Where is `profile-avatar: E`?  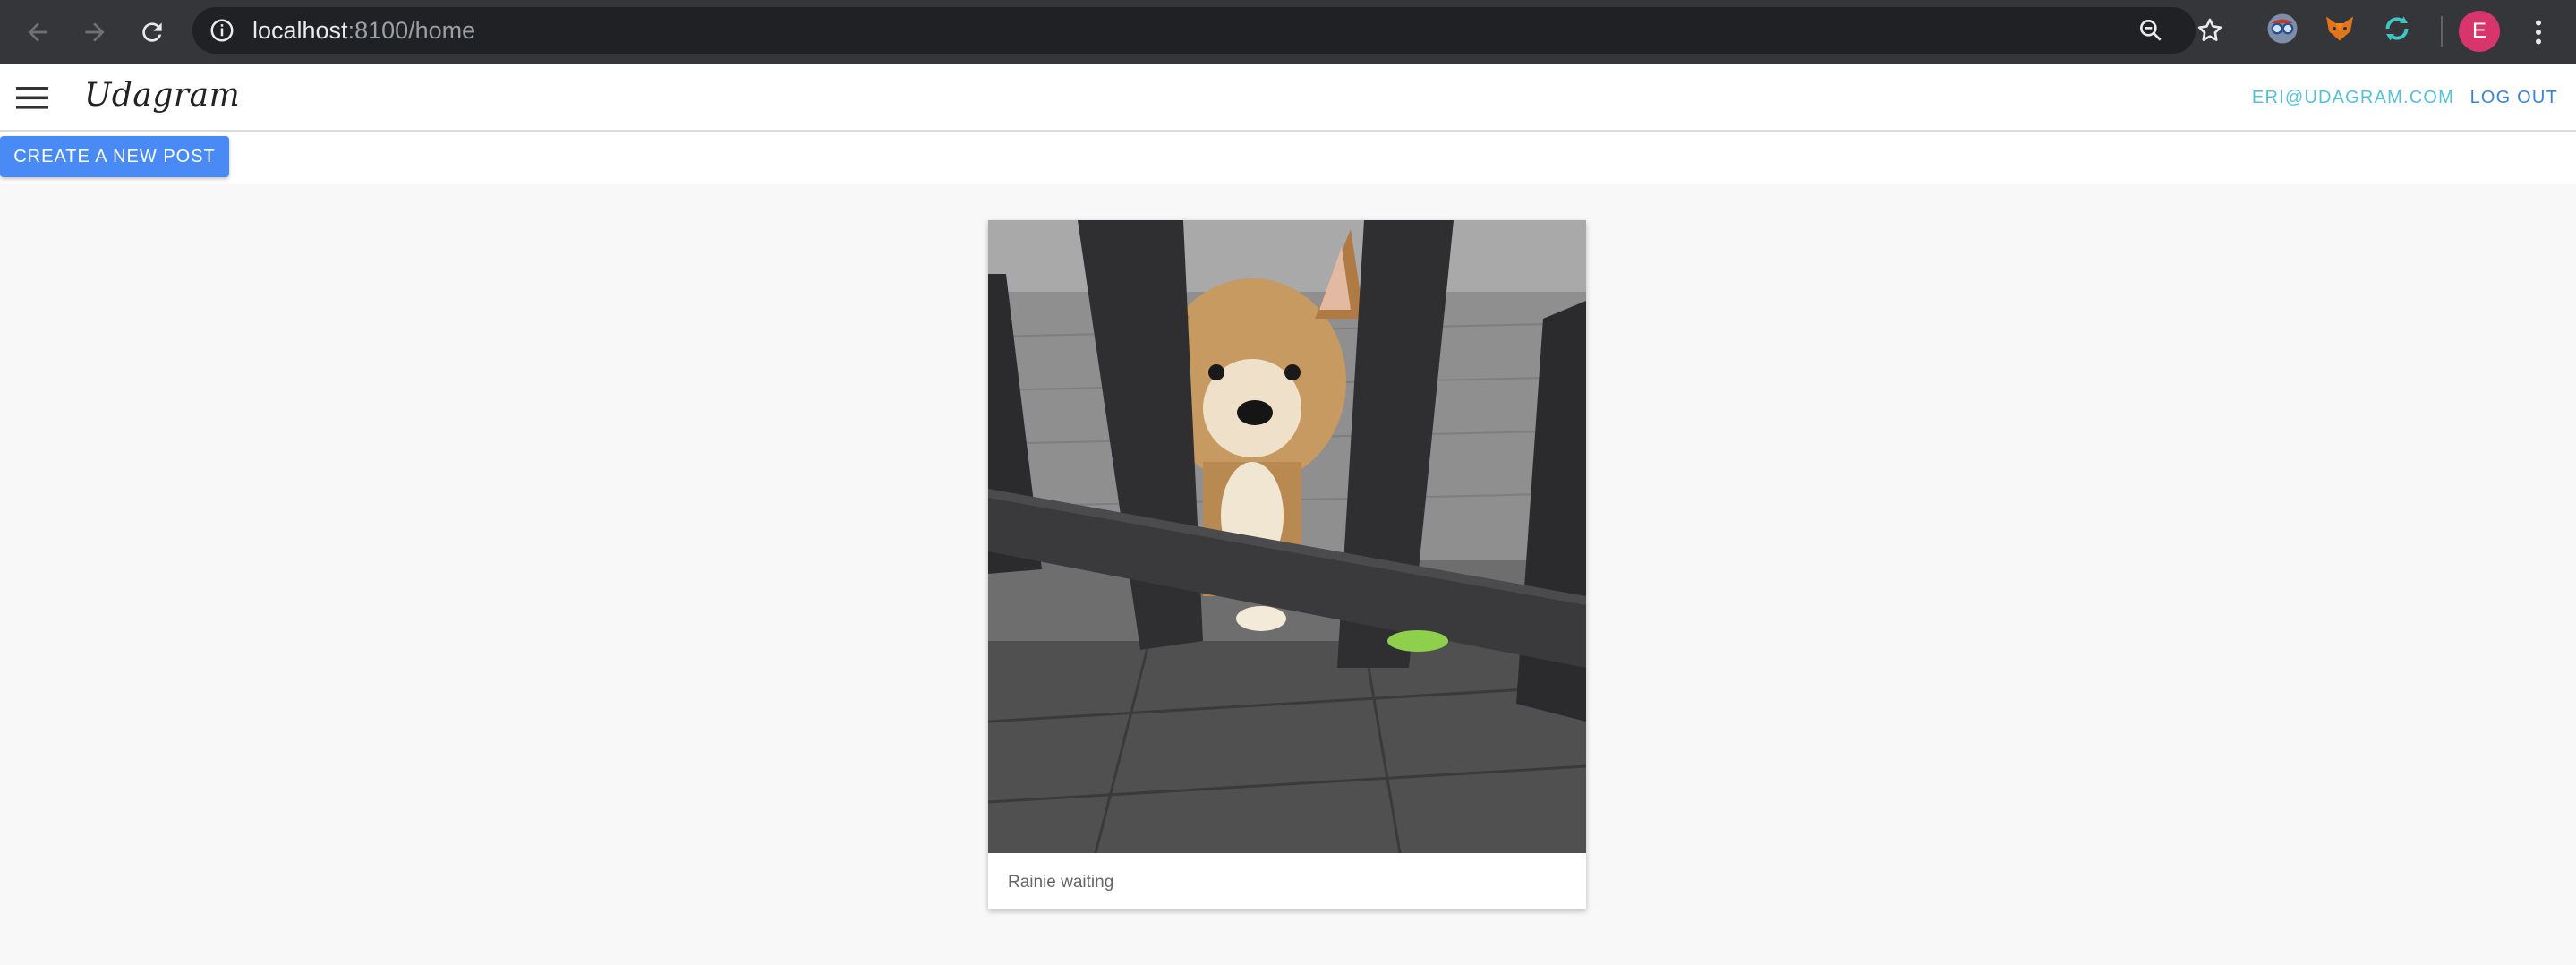
profile-avatar: E is located at coordinates (2479, 32).